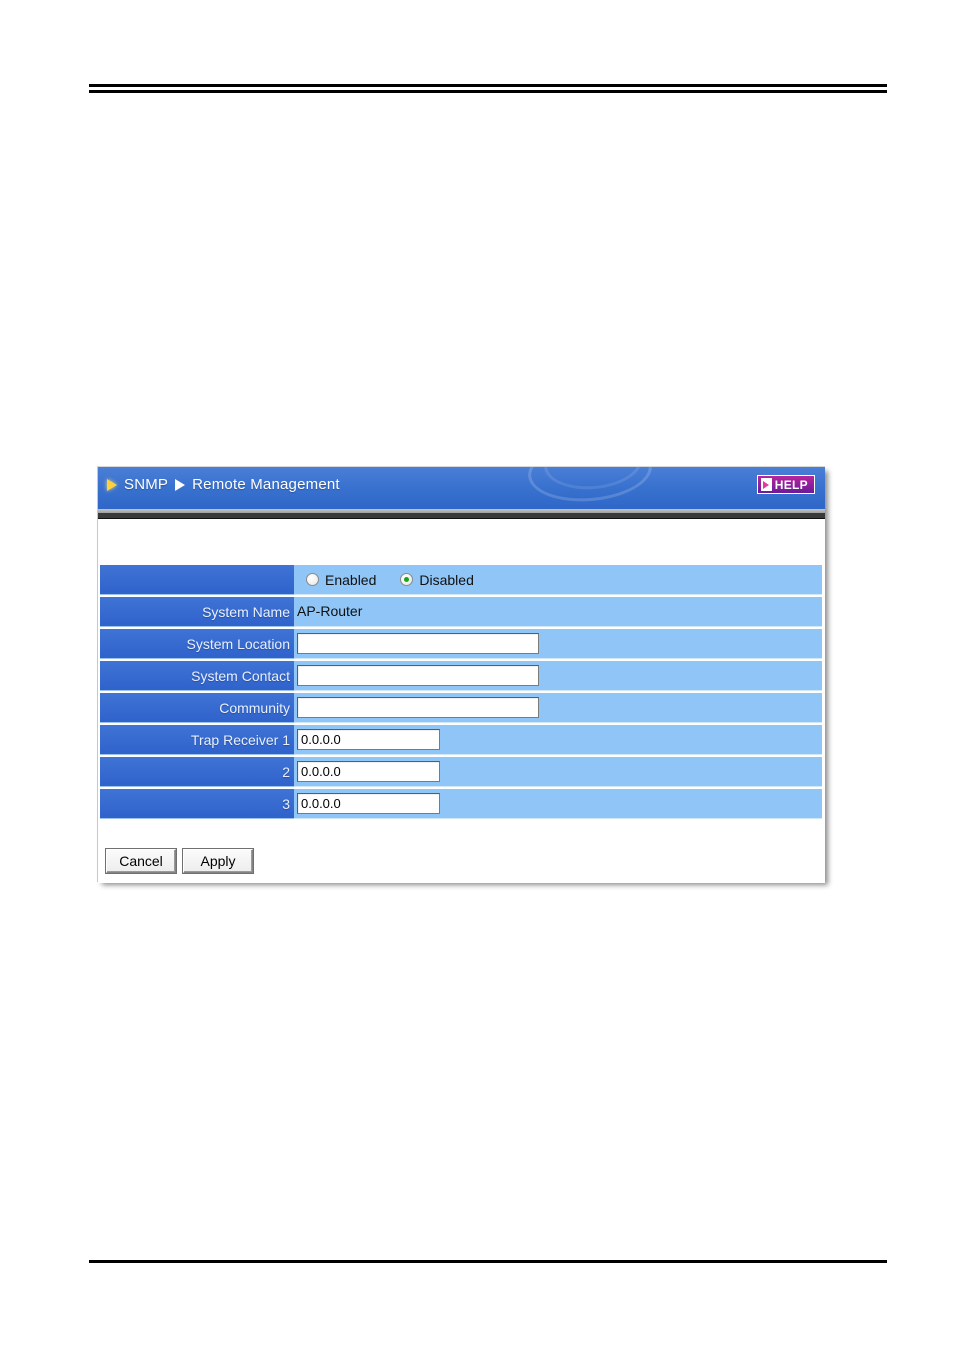  I want to click on radio-disabled, so click(407, 579).